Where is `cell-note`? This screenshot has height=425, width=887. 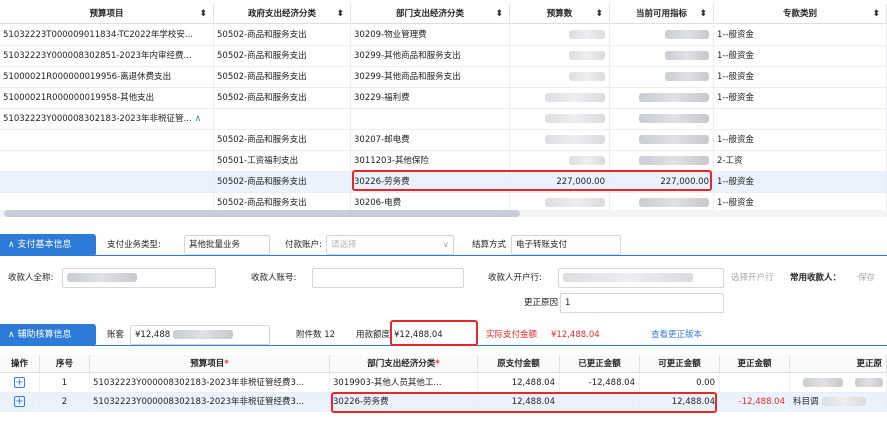 cell-note is located at coordinates (838, 383).